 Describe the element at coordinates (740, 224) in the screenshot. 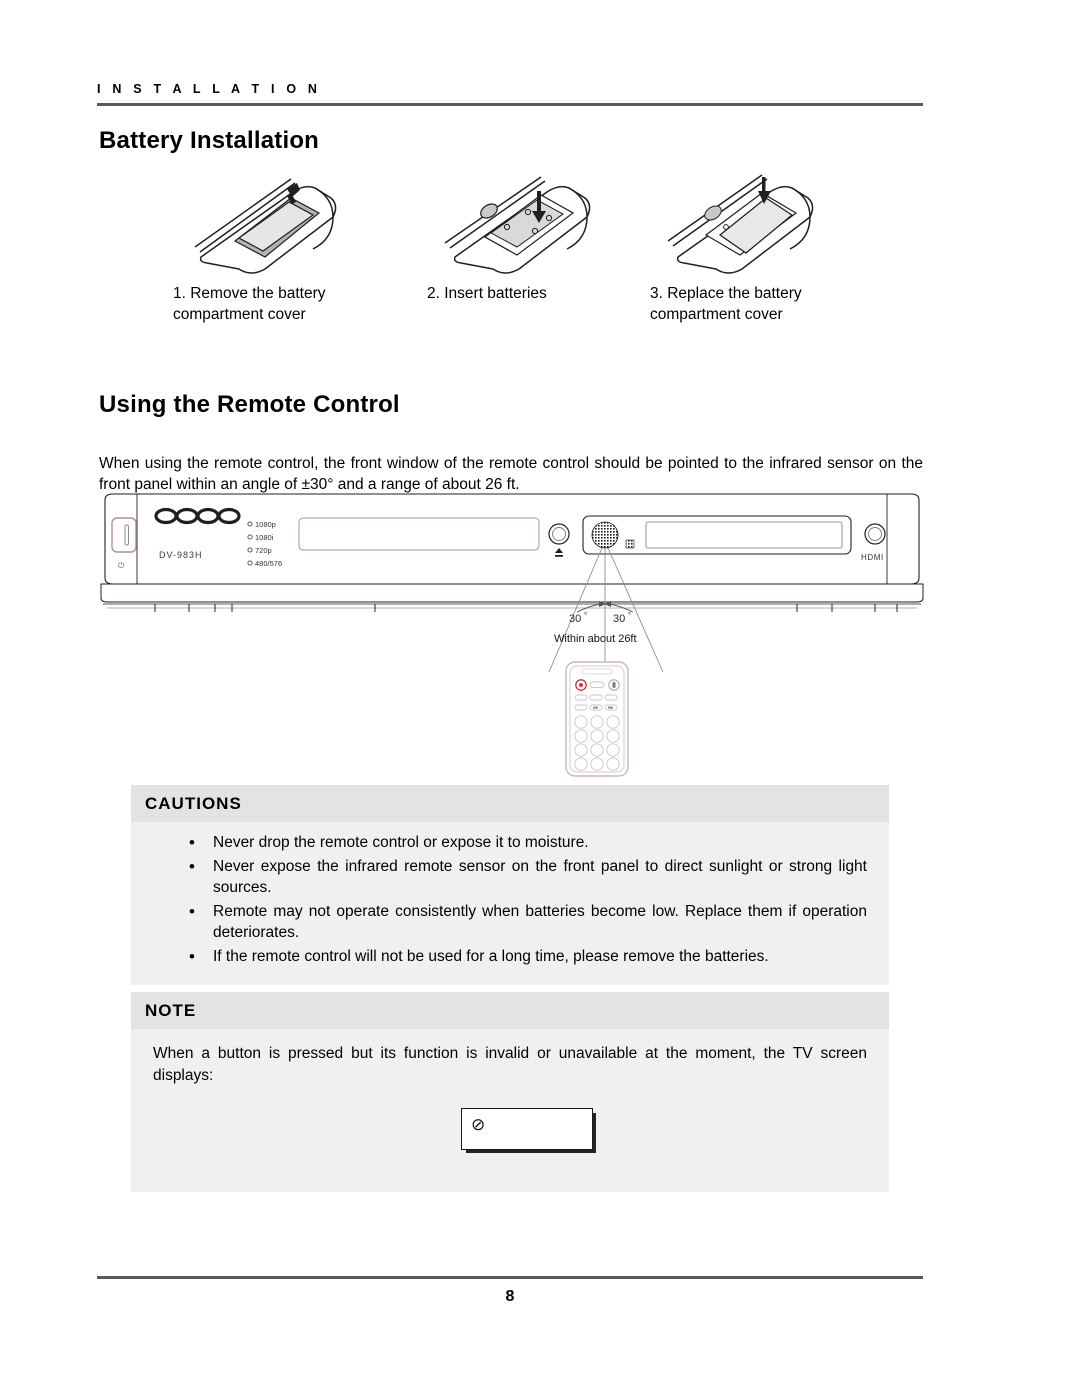

I see `remote-battery-cover-replace-icon` at that location.